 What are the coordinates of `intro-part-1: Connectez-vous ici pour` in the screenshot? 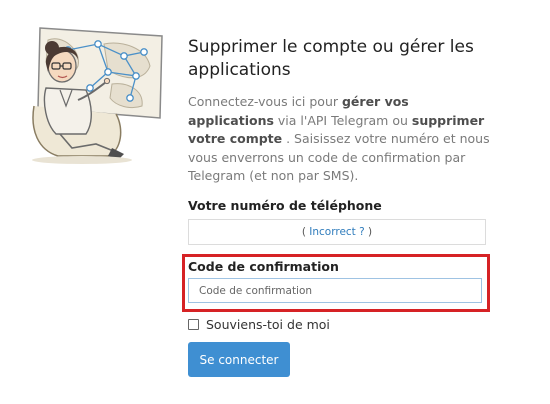 It's located at (265, 101).